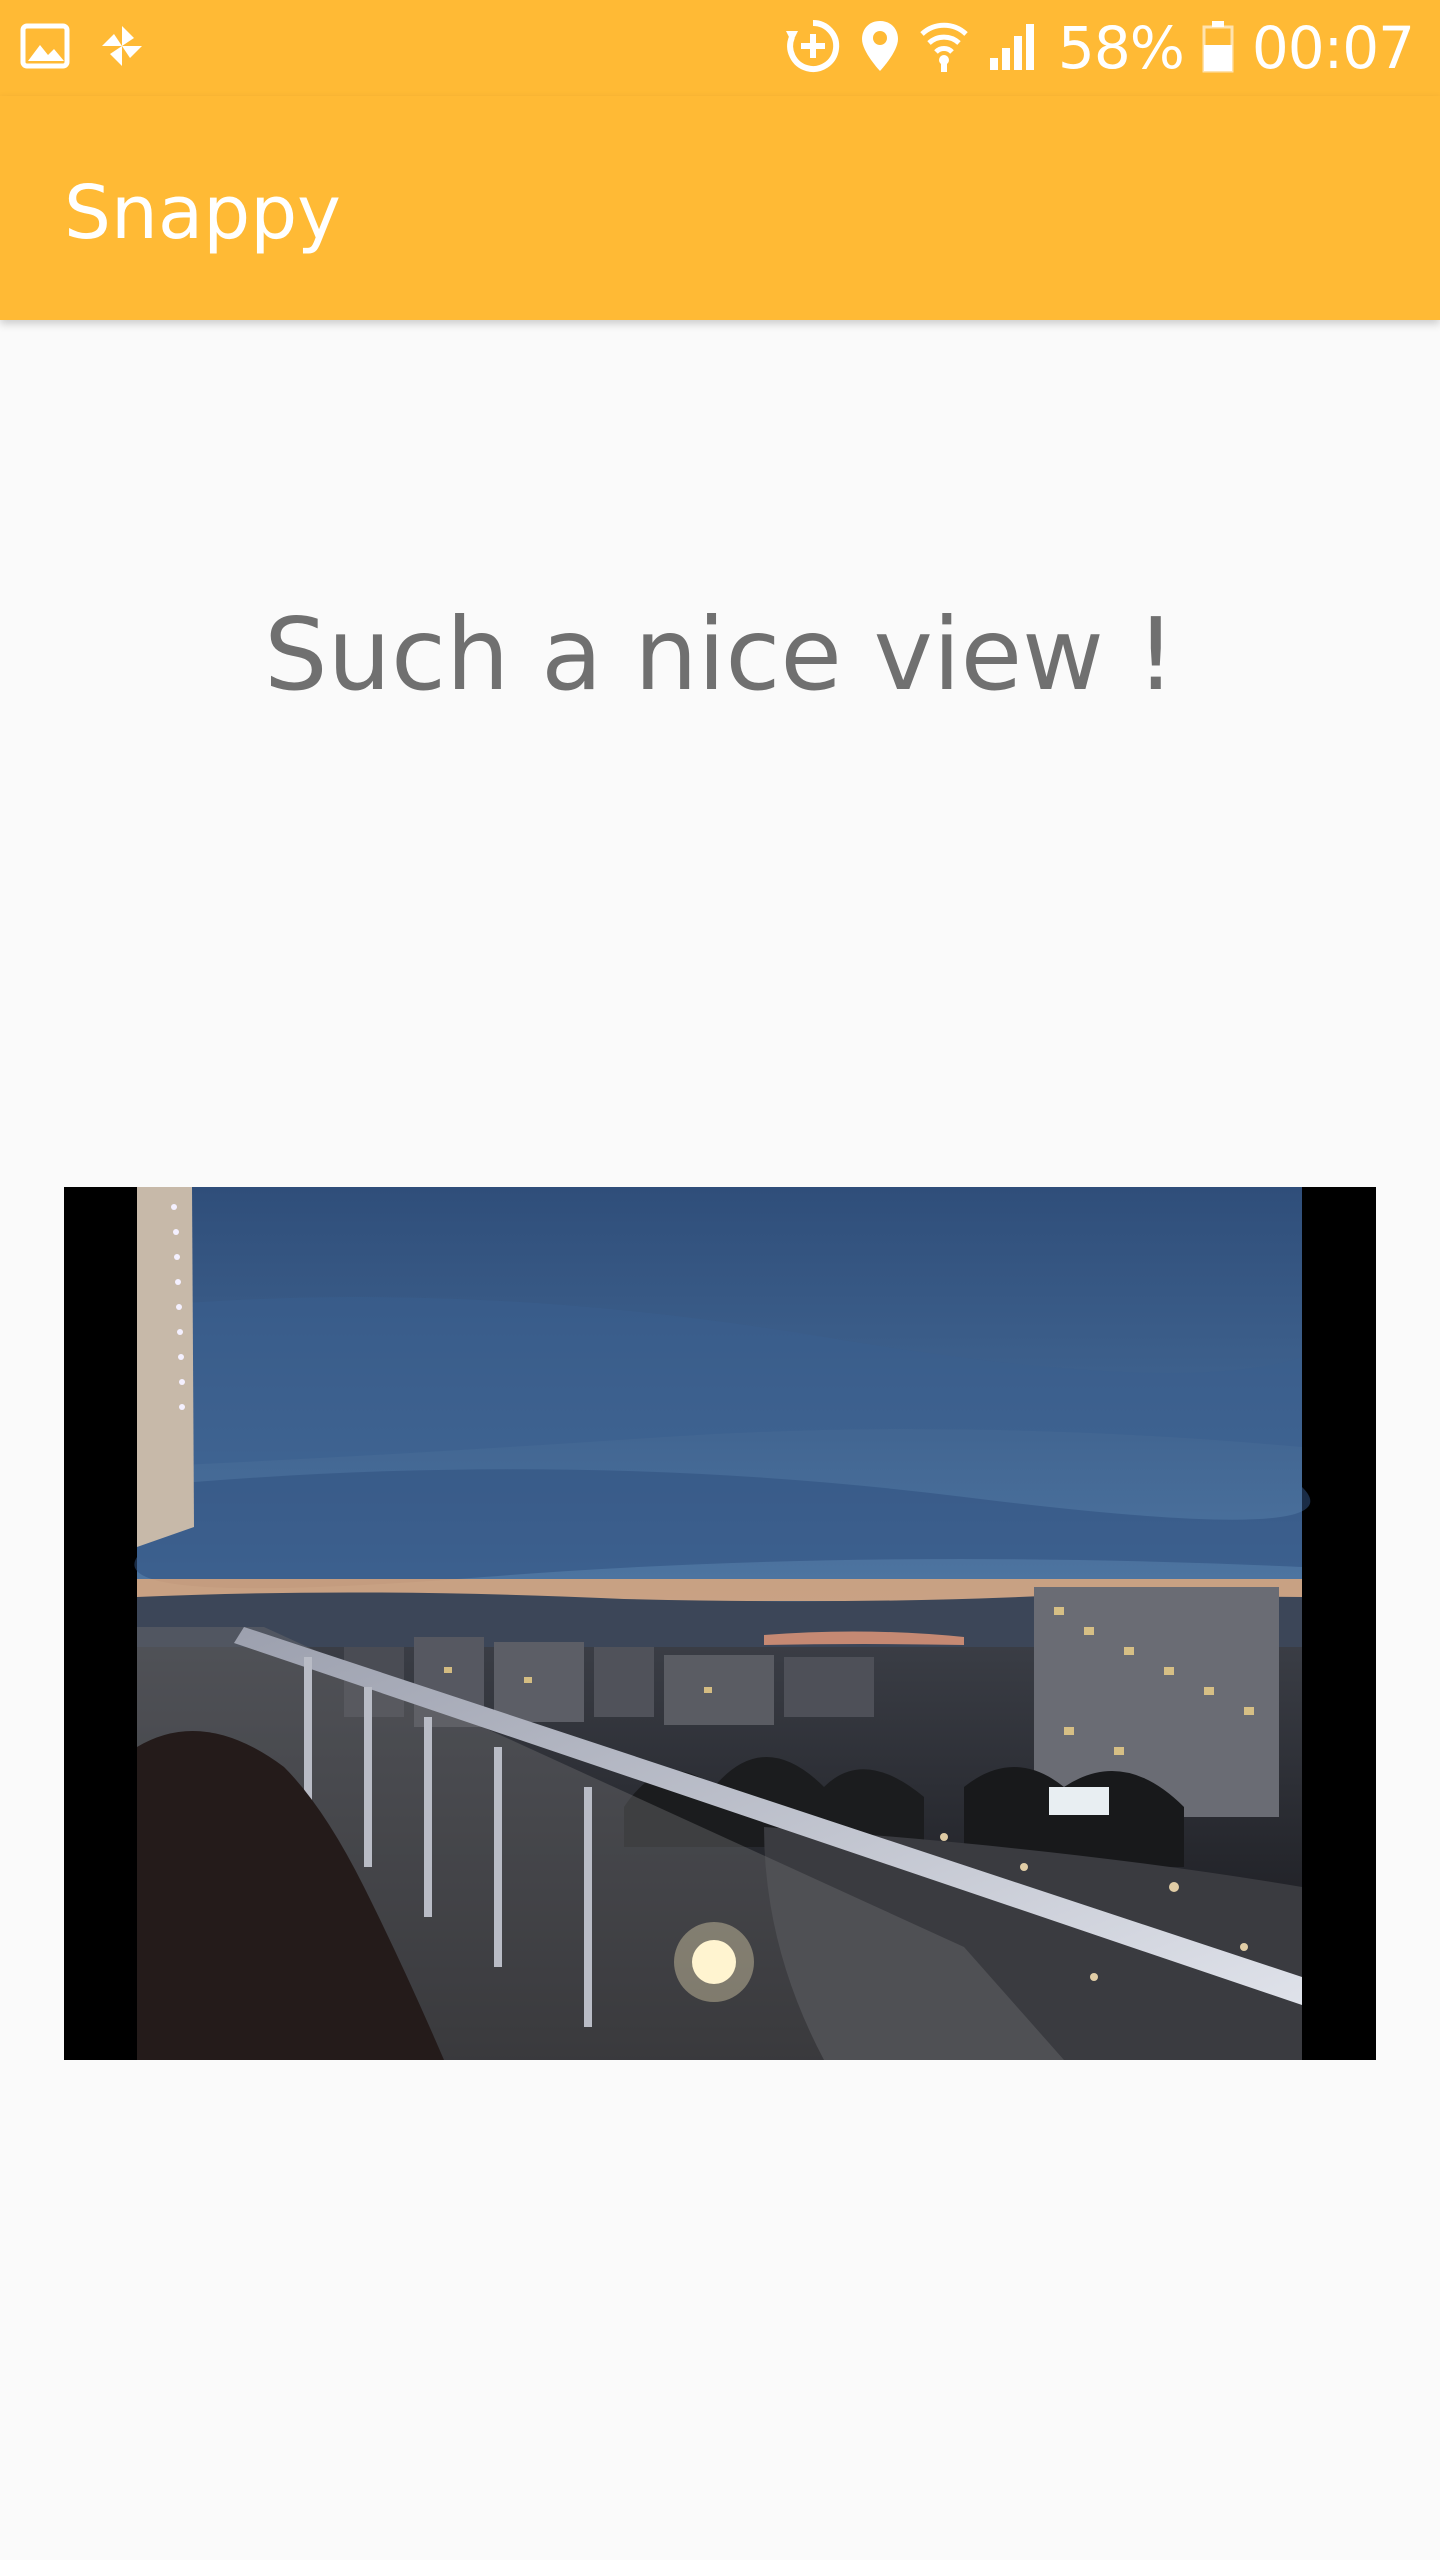 This screenshot has width=1440, height=2560. What do you see at coordinates (202, 213) in the screenshot?
I see `app-title: Snappy` at bounding box center [202, 213].